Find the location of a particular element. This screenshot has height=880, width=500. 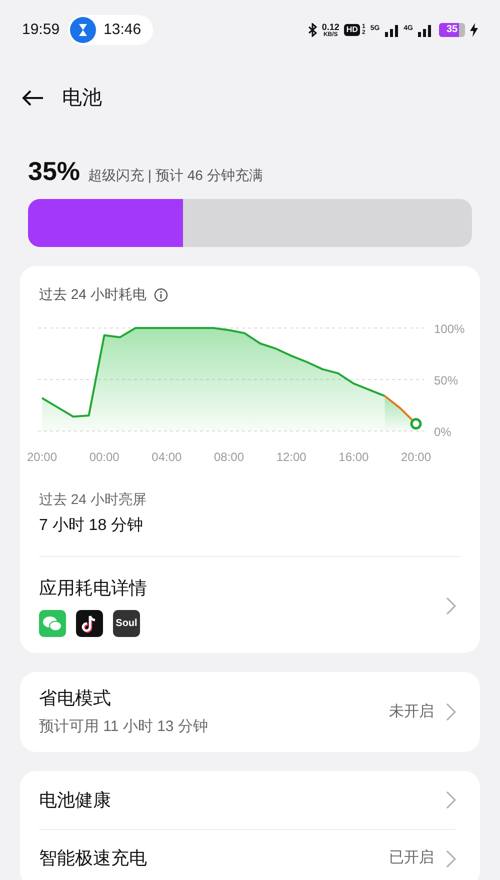

row-subtitle: 预计可用 11 小时 13 分钟 is located at coordinates (123, 727).